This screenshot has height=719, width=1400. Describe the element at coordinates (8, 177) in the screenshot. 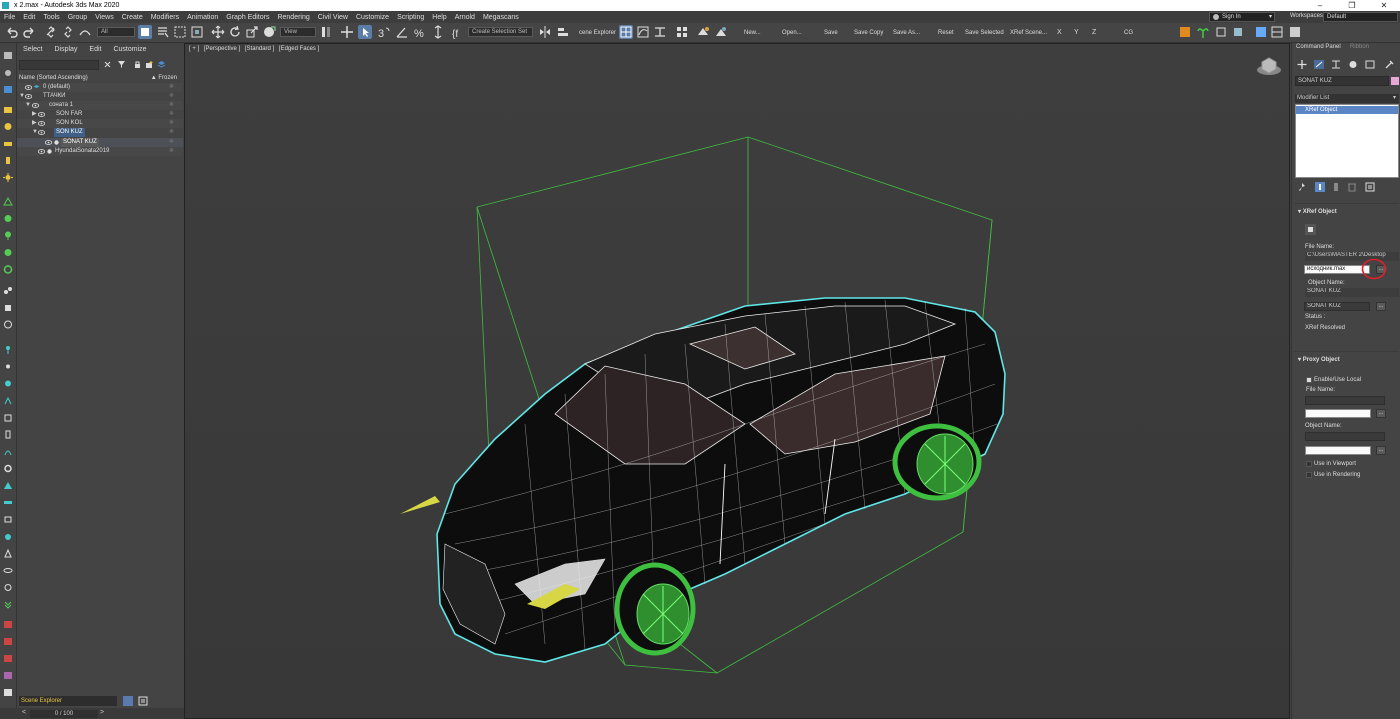

I see `sun-icon` at that location.